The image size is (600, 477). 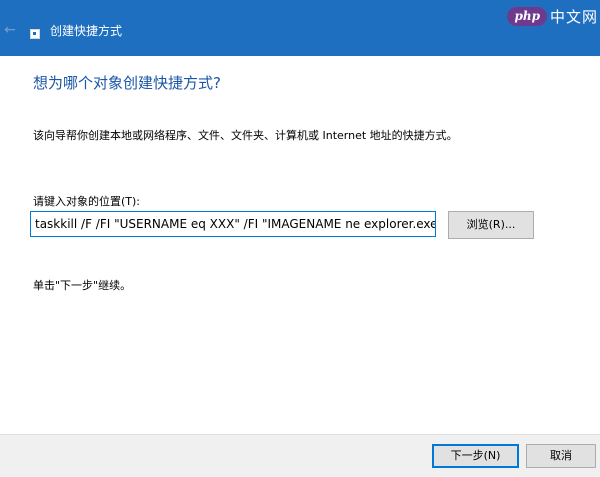 What do you see at coordinates (527, 16) in the screenshot?
I see `logo-php-badge: php` at bounding box center [527, 16].